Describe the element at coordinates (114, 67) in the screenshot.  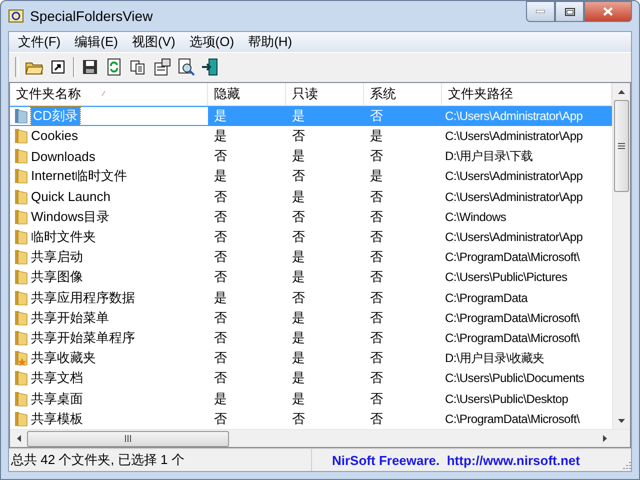
I see `refresh-icon` at that location.